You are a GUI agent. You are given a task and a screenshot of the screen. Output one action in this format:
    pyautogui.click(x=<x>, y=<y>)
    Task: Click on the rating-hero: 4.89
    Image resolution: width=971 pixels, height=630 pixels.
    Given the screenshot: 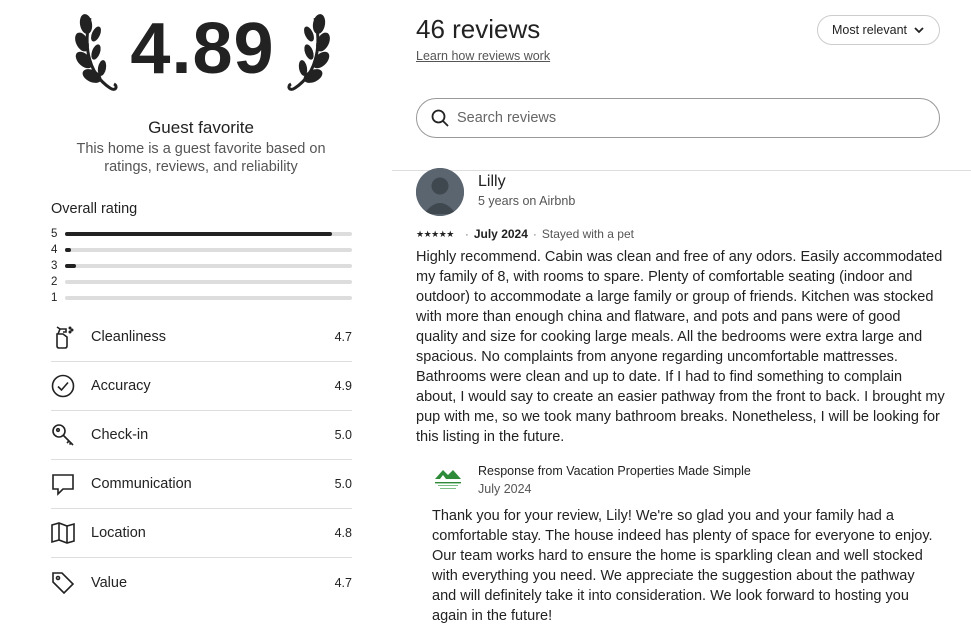 What is the action you would take?
    pyautogui.click(x=202, y=54)
    